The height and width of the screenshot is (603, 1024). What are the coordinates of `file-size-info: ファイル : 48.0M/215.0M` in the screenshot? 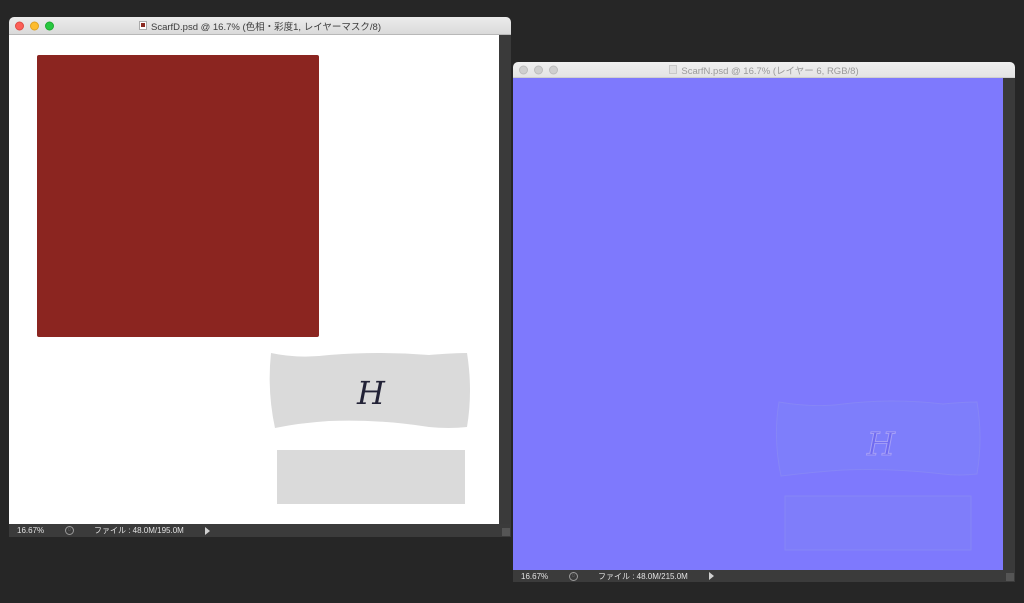 It's located at (643, 576).